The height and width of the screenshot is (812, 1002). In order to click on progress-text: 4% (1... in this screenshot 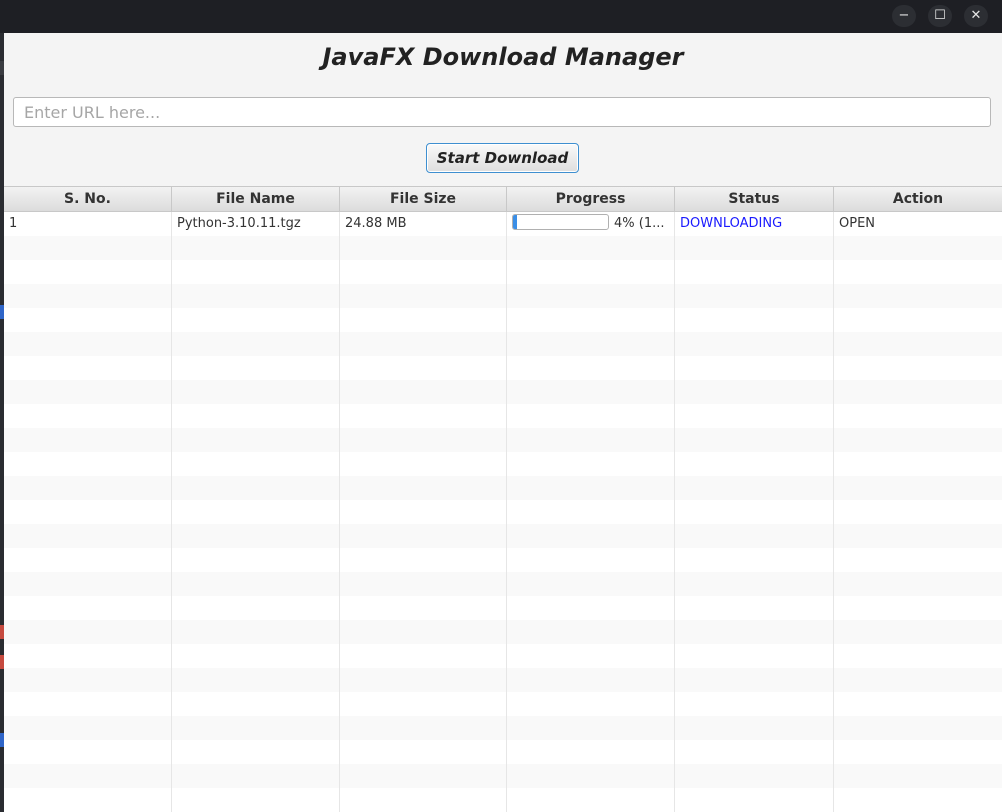, I will do `click(639, 223)`.